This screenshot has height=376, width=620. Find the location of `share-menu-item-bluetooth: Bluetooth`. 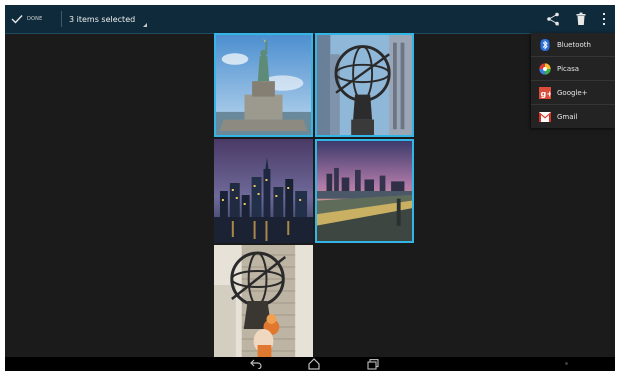

share-menu-item-bluetooth: Bluetooth is located at coordinates (573, 45).